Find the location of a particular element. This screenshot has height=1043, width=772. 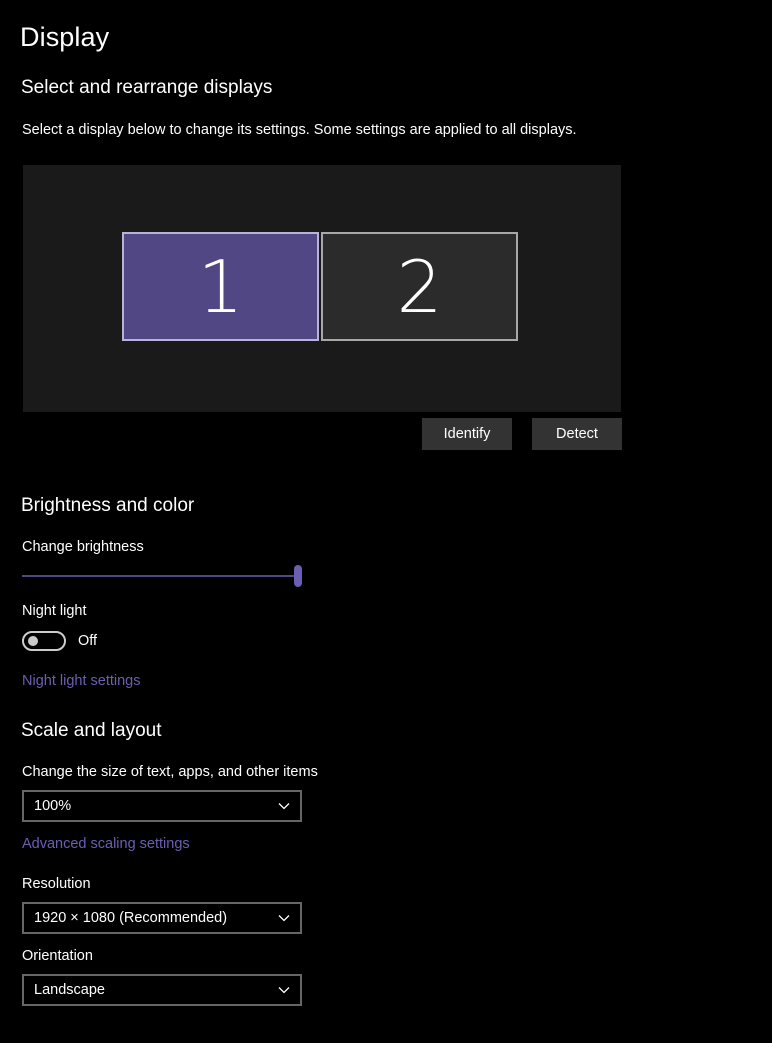

orientation-dropdown: Landscape is located at coordinates (162, 990).